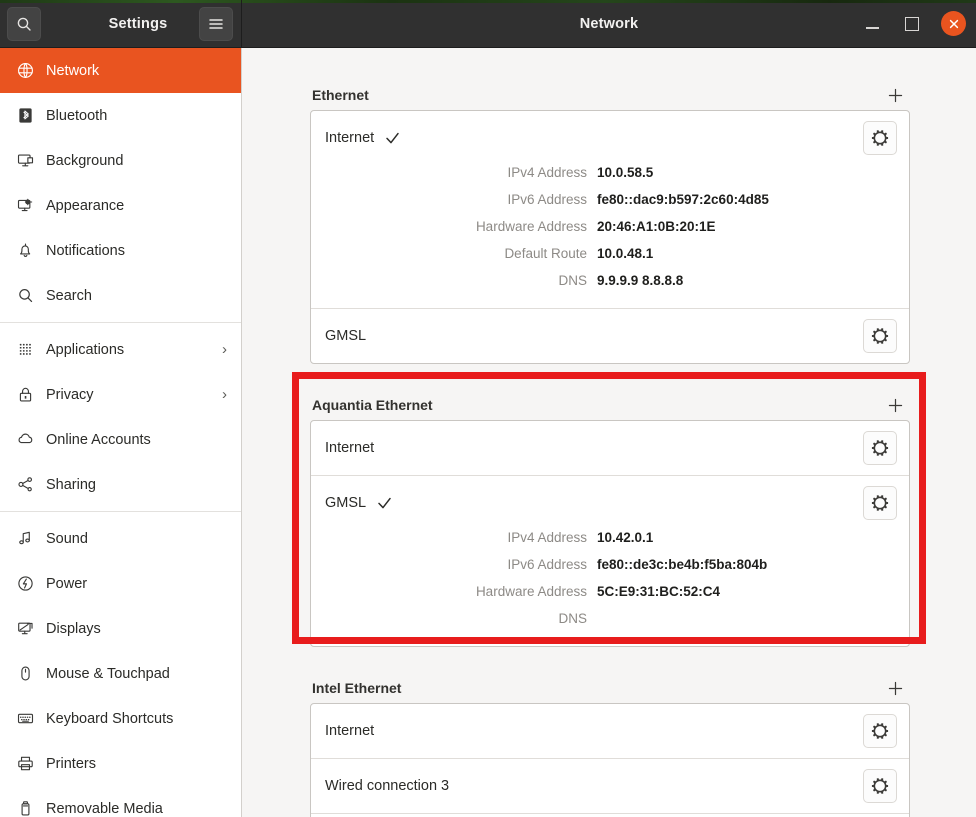  I want to click on search-button, so click(24, 23).